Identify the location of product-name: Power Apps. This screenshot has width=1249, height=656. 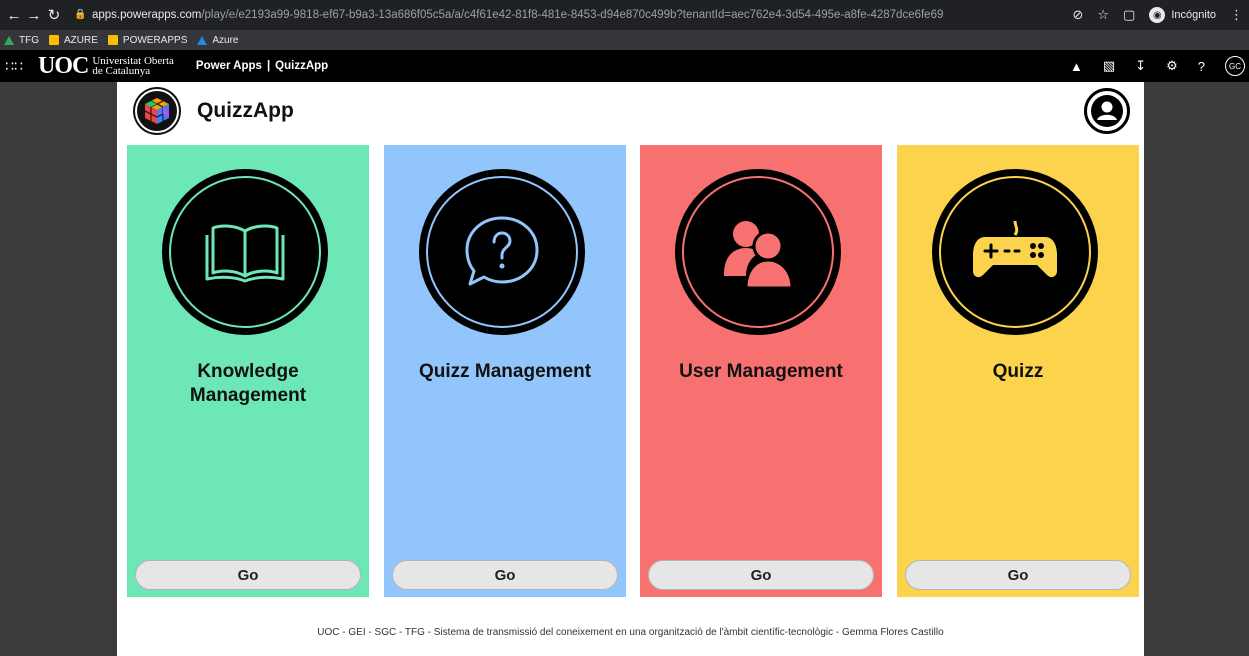
(228, 66).